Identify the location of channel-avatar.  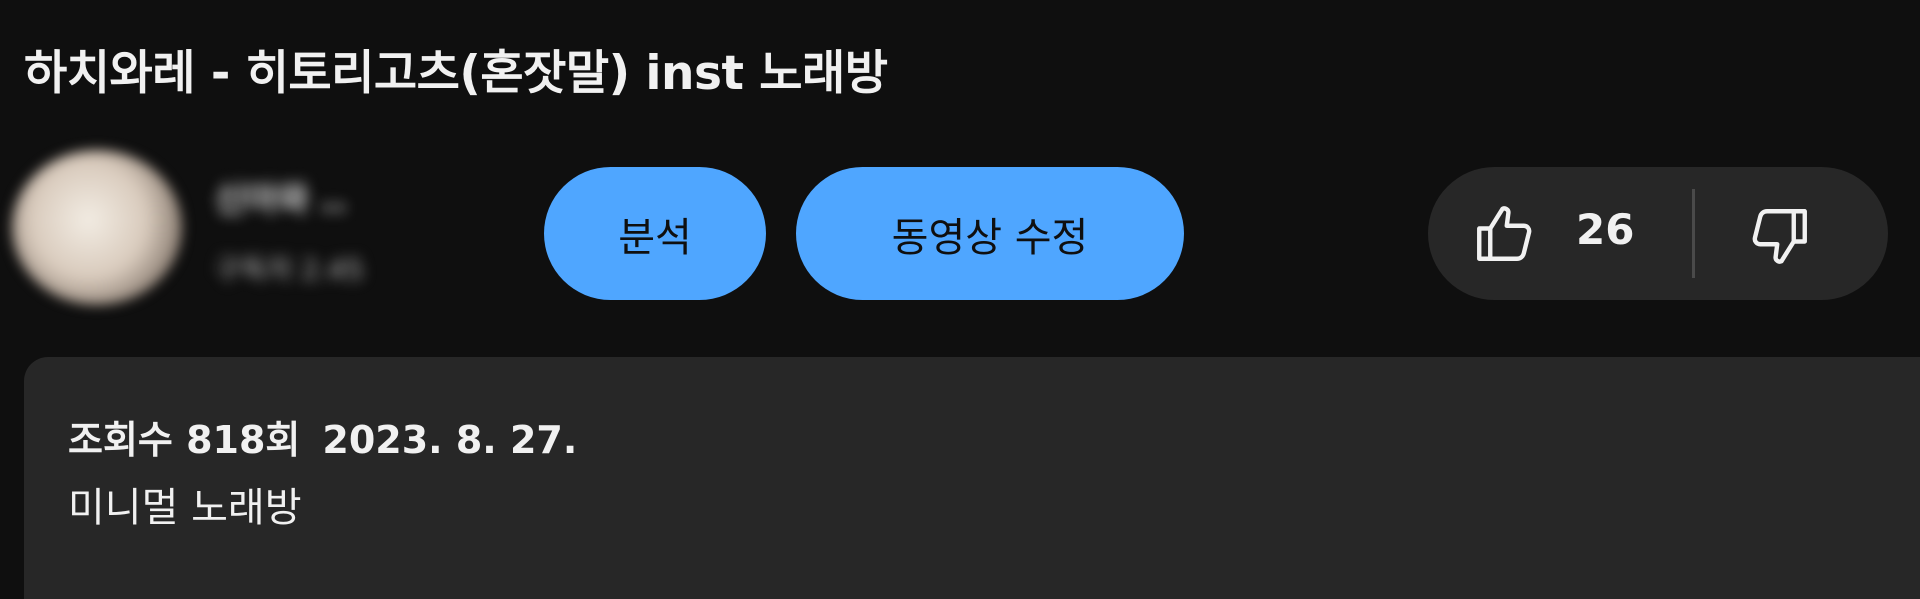
(97, 227).